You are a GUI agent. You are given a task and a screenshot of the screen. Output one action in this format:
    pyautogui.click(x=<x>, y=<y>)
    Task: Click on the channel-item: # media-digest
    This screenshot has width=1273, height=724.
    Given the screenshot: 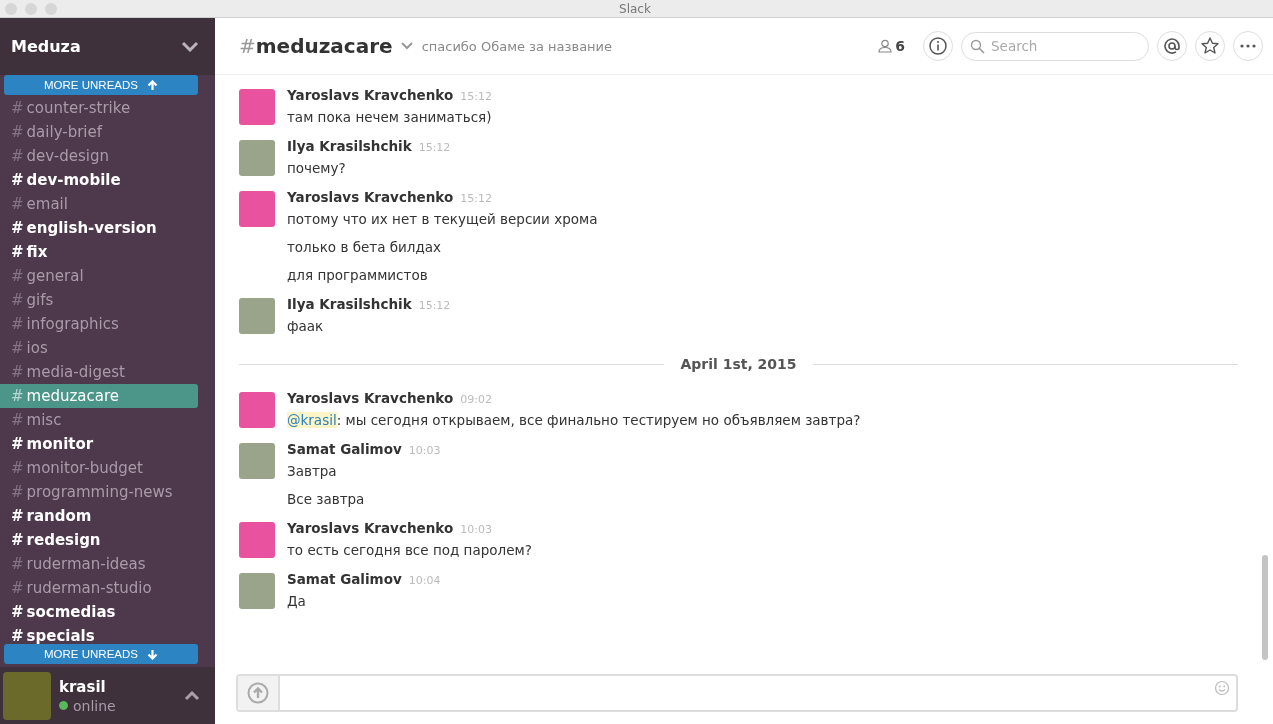 What is the action you would take?
    pyautogui.click(x=99, y=372)
    